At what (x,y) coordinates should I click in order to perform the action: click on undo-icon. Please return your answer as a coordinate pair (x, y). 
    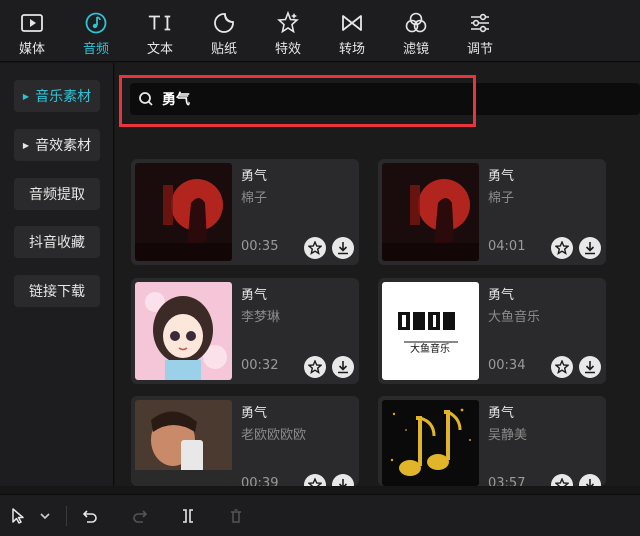
    Looking at the image, I should click on (89, 516).